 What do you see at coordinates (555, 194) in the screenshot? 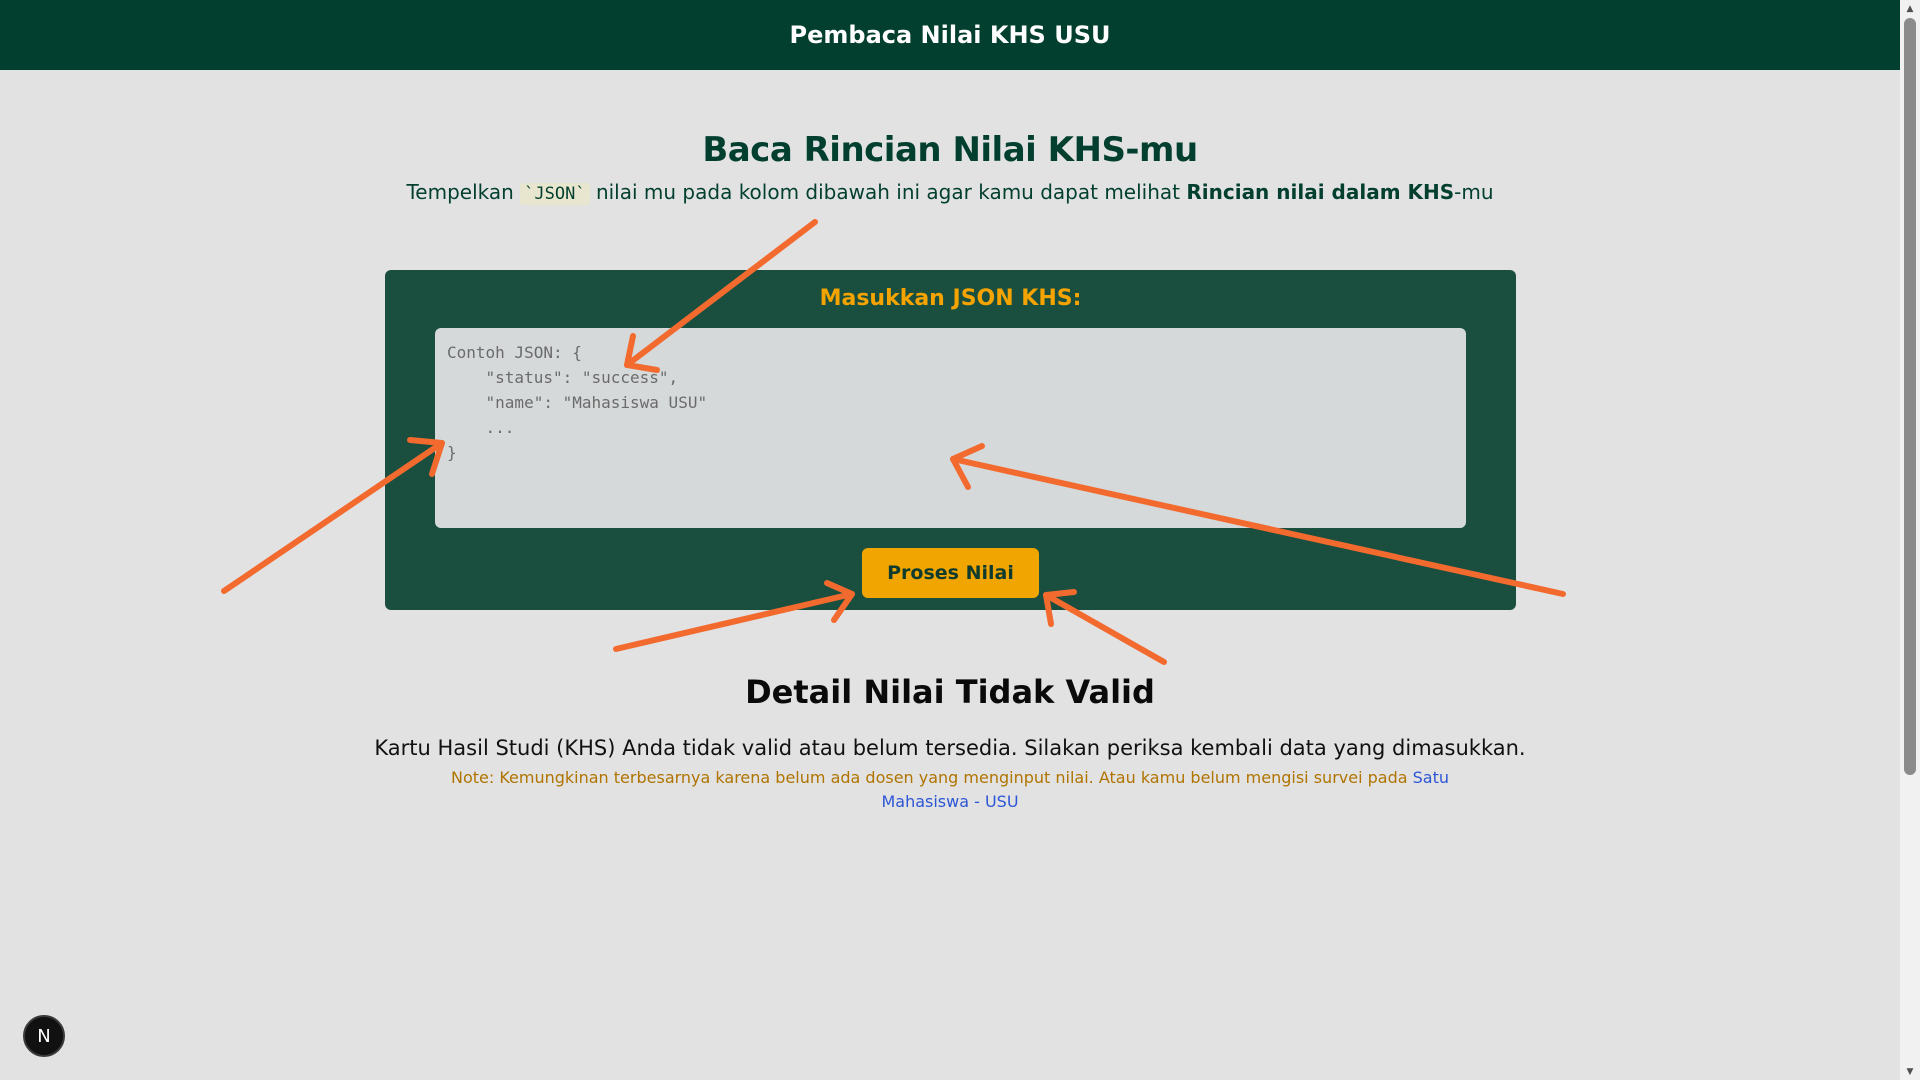
I see `subtitle-code: `JSON`` at bounding box center [555, 194].